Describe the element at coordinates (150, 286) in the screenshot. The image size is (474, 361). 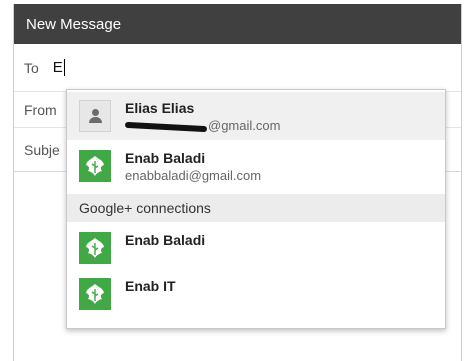
I see `connection-name: Enab IT` at that location.